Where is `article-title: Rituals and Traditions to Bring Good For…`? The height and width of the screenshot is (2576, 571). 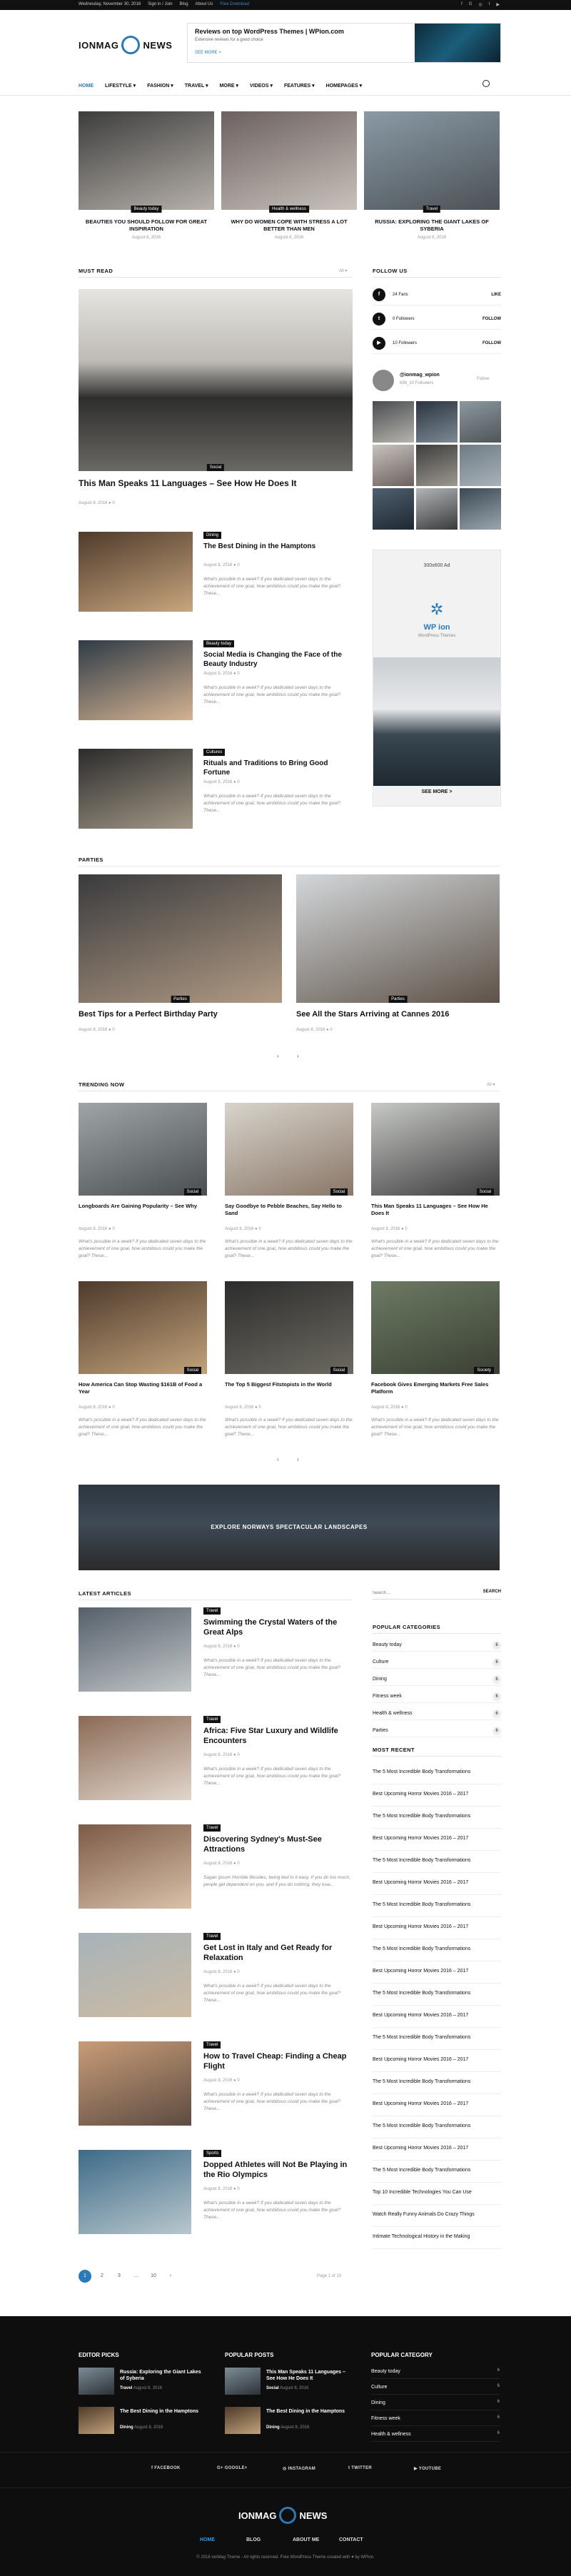 article-title: Rituals and Traditions to Bring Good For… is located at coordinates (278, 768).